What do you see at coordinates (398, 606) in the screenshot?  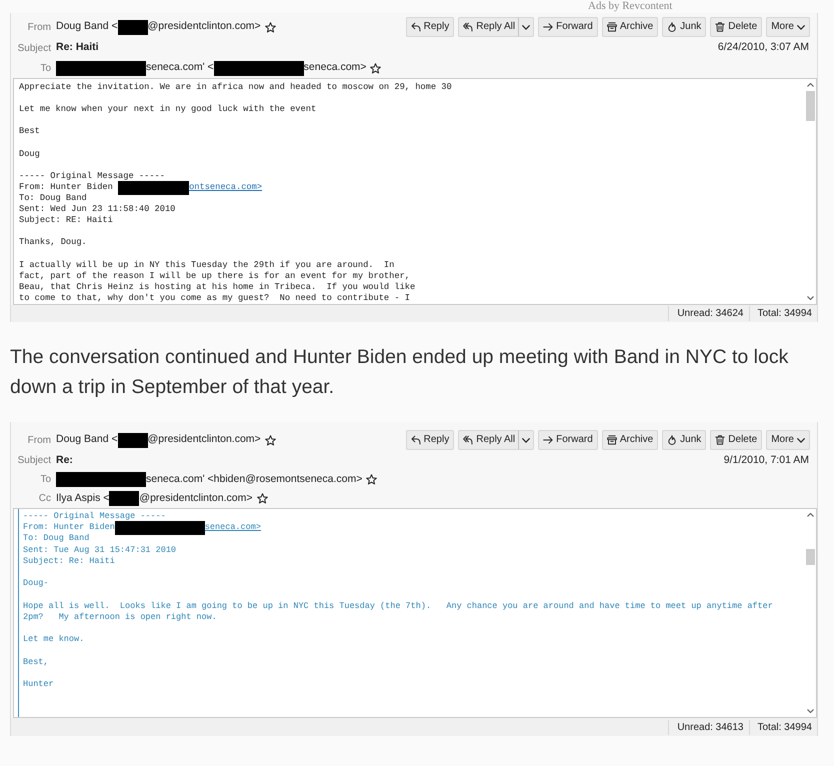 I see `message-line: Hope all is well. Looks like I am going to be up in NYC this Tuesday (the 7th). Any chance you are around and have time to meet up anytime after` at bounding box center [398, 606].